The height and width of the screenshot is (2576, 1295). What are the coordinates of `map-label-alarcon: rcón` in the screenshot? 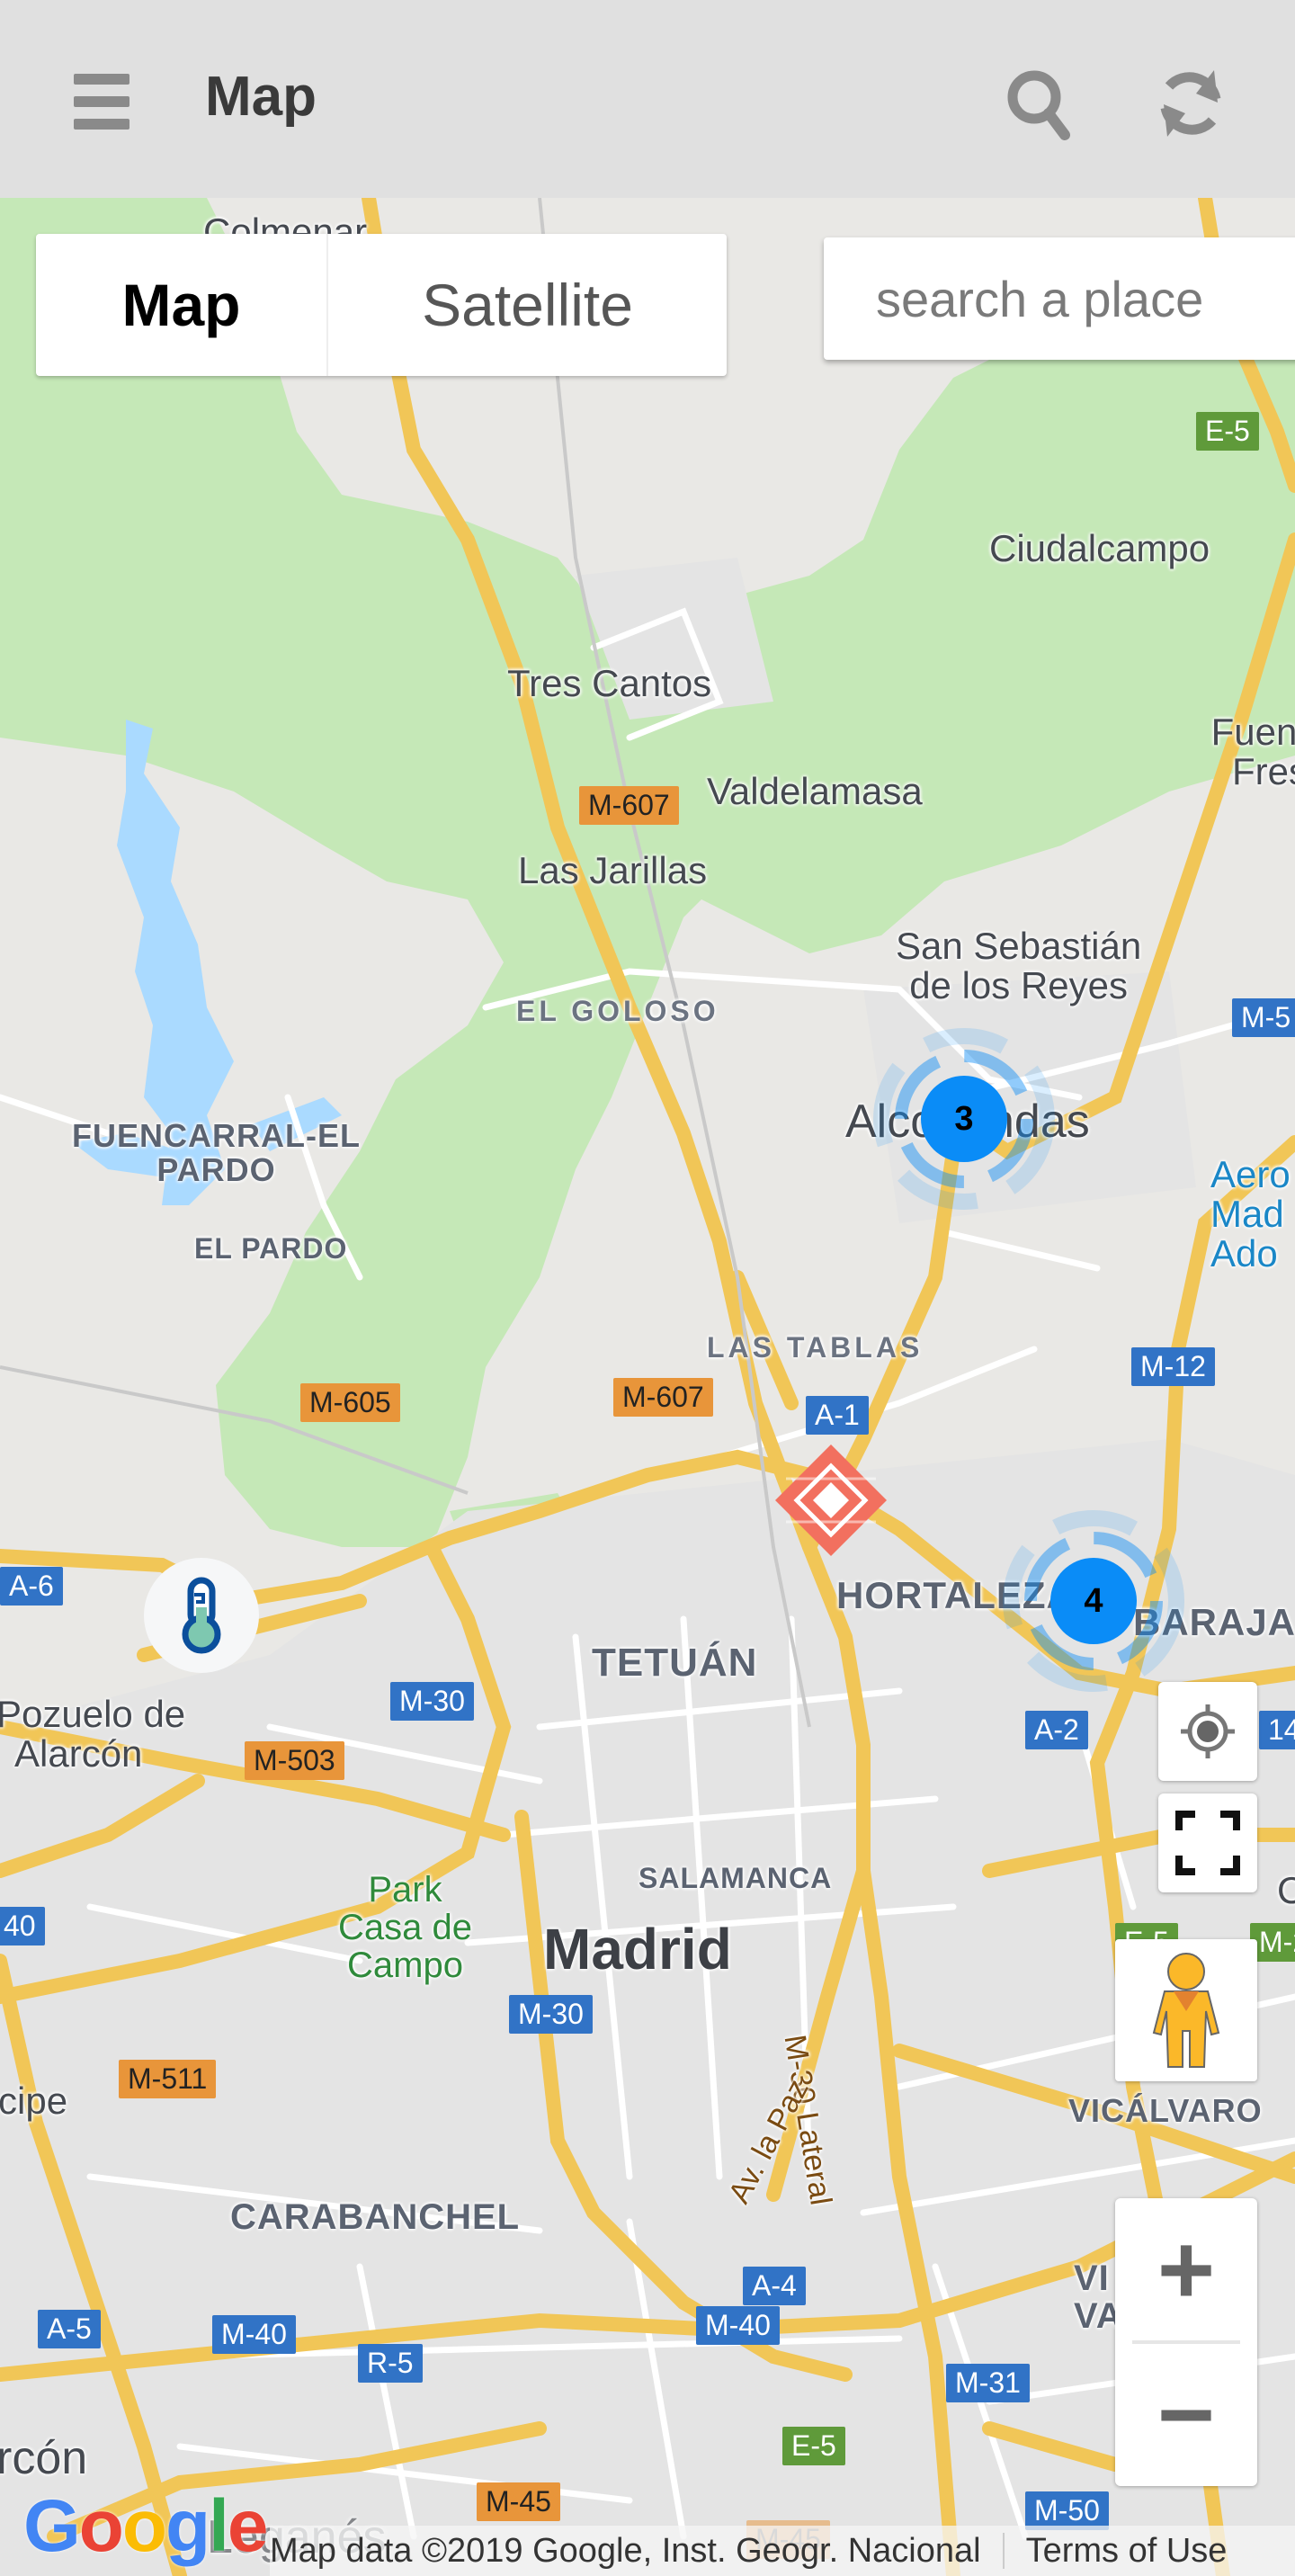 It's located at (44, 2458).